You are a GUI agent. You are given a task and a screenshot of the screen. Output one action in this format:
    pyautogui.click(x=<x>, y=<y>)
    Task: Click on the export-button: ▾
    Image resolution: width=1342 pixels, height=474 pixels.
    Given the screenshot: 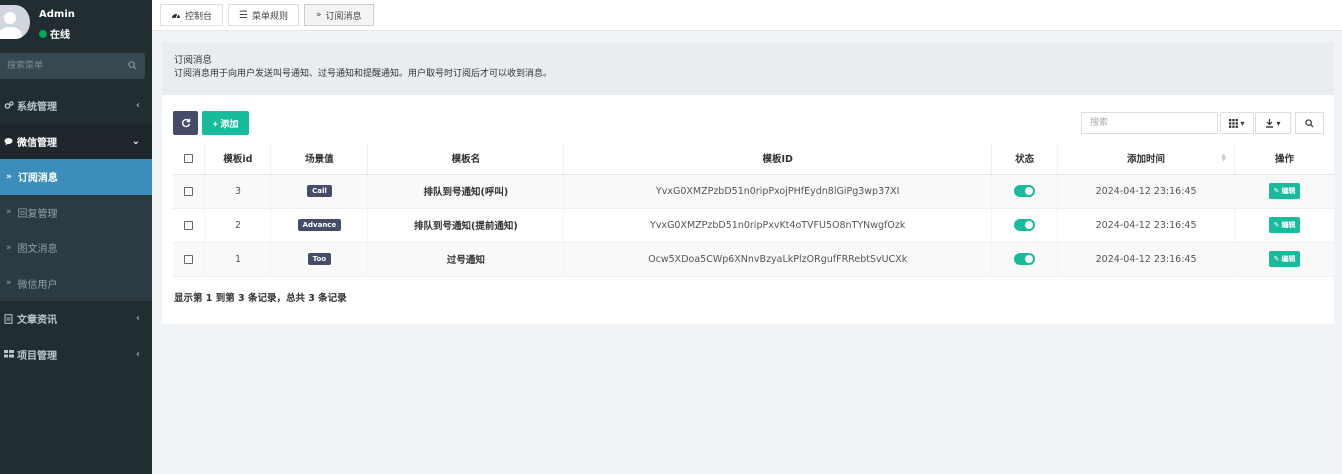 What is the action you would take?
    pyautogui.click(x=1273, y=123)
    